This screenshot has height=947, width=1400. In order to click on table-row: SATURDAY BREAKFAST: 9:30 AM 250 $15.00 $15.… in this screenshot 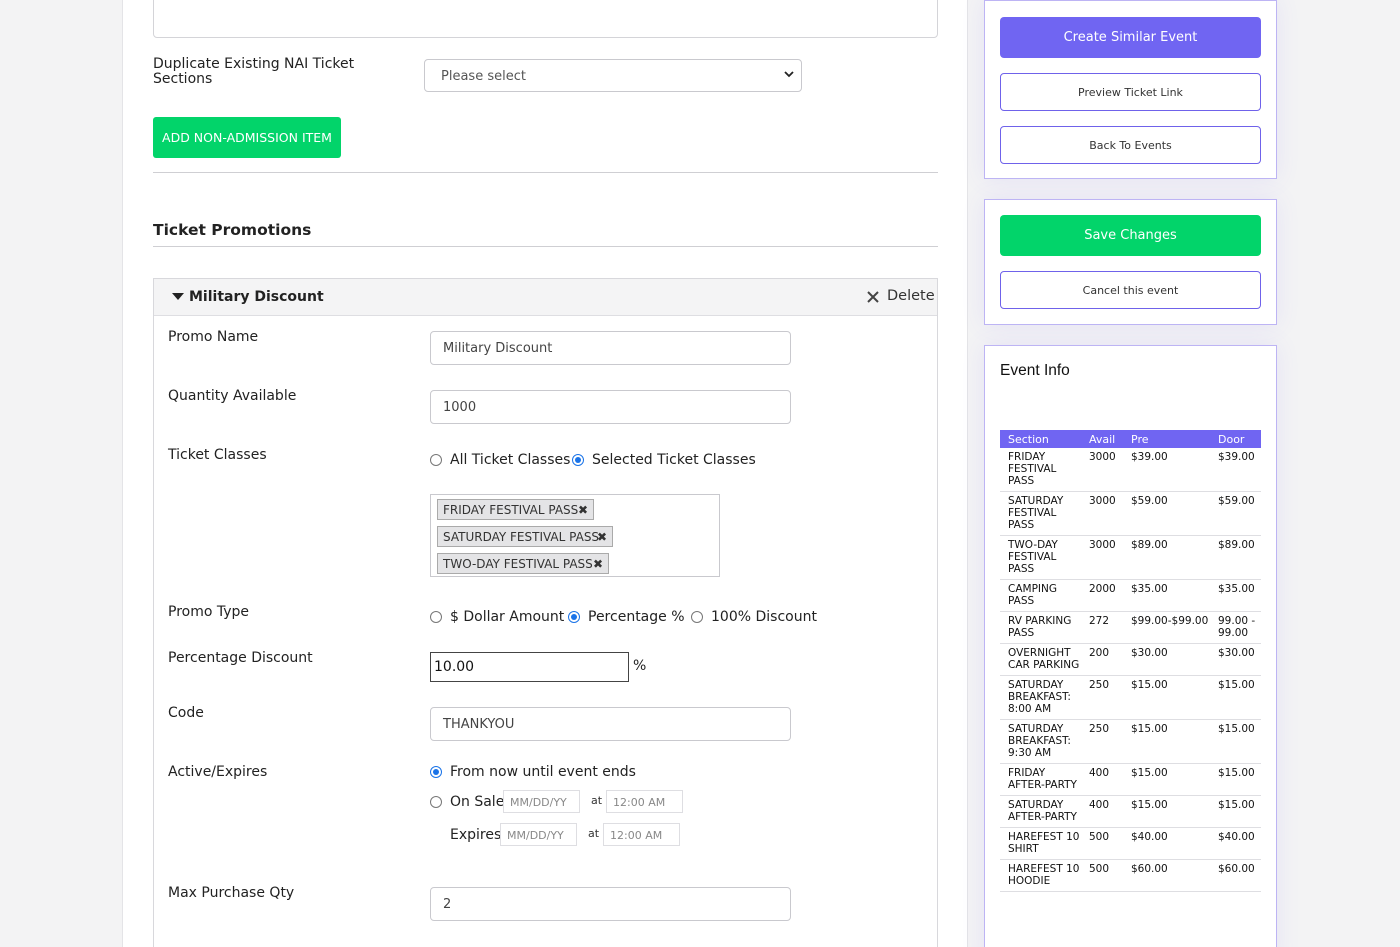, I will do `click(1130, 741)`.